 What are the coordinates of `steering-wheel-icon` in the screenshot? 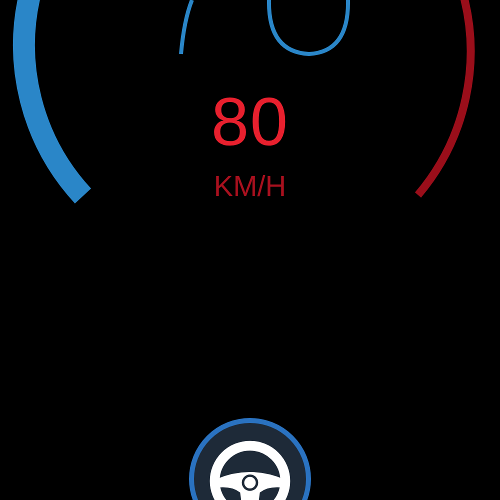 It's located at (250, 470).